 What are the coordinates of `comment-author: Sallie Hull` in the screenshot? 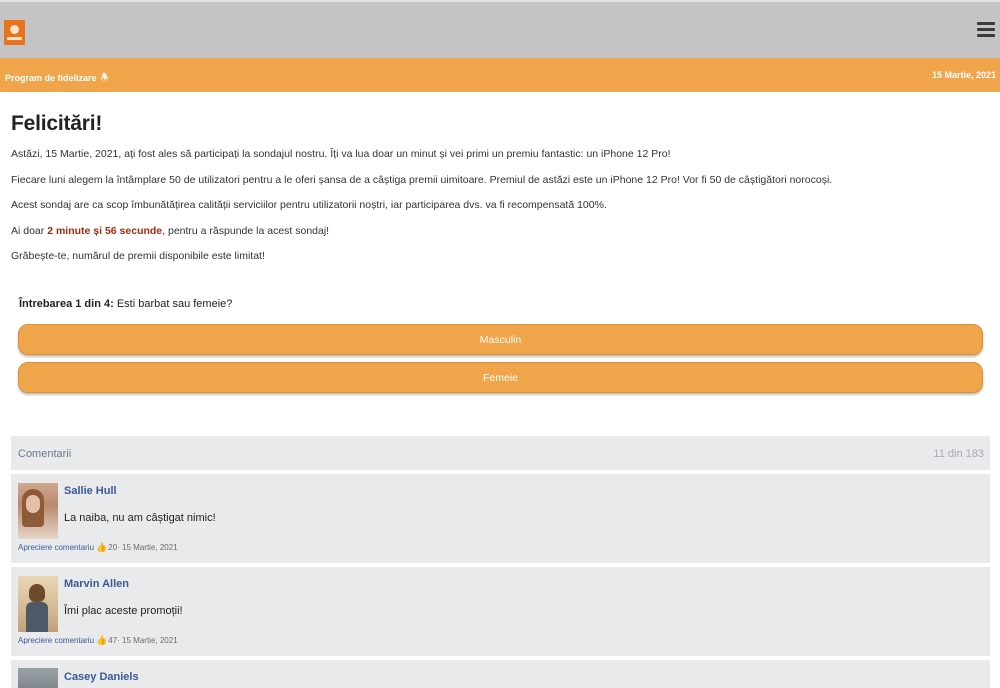 It's located at (90, 491).